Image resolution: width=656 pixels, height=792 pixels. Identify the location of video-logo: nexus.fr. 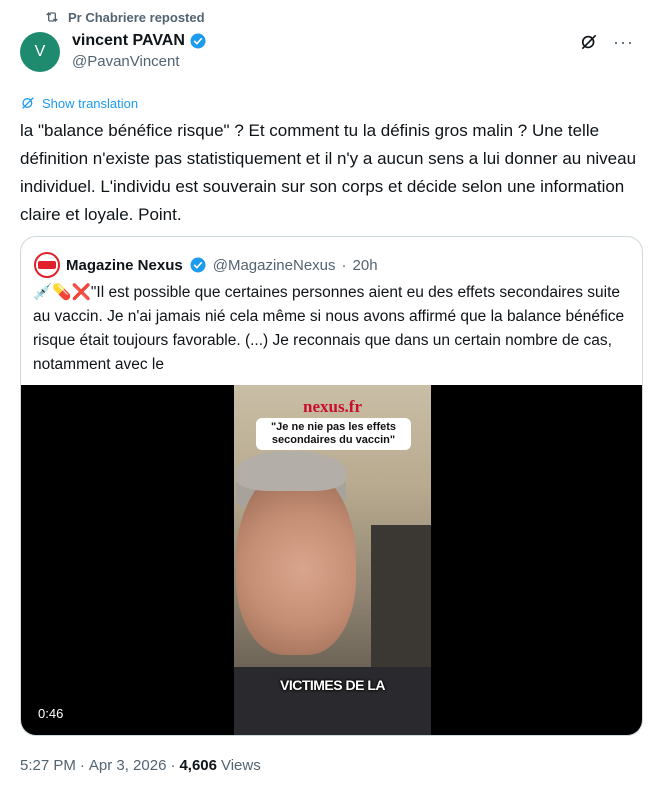
(332, 406).